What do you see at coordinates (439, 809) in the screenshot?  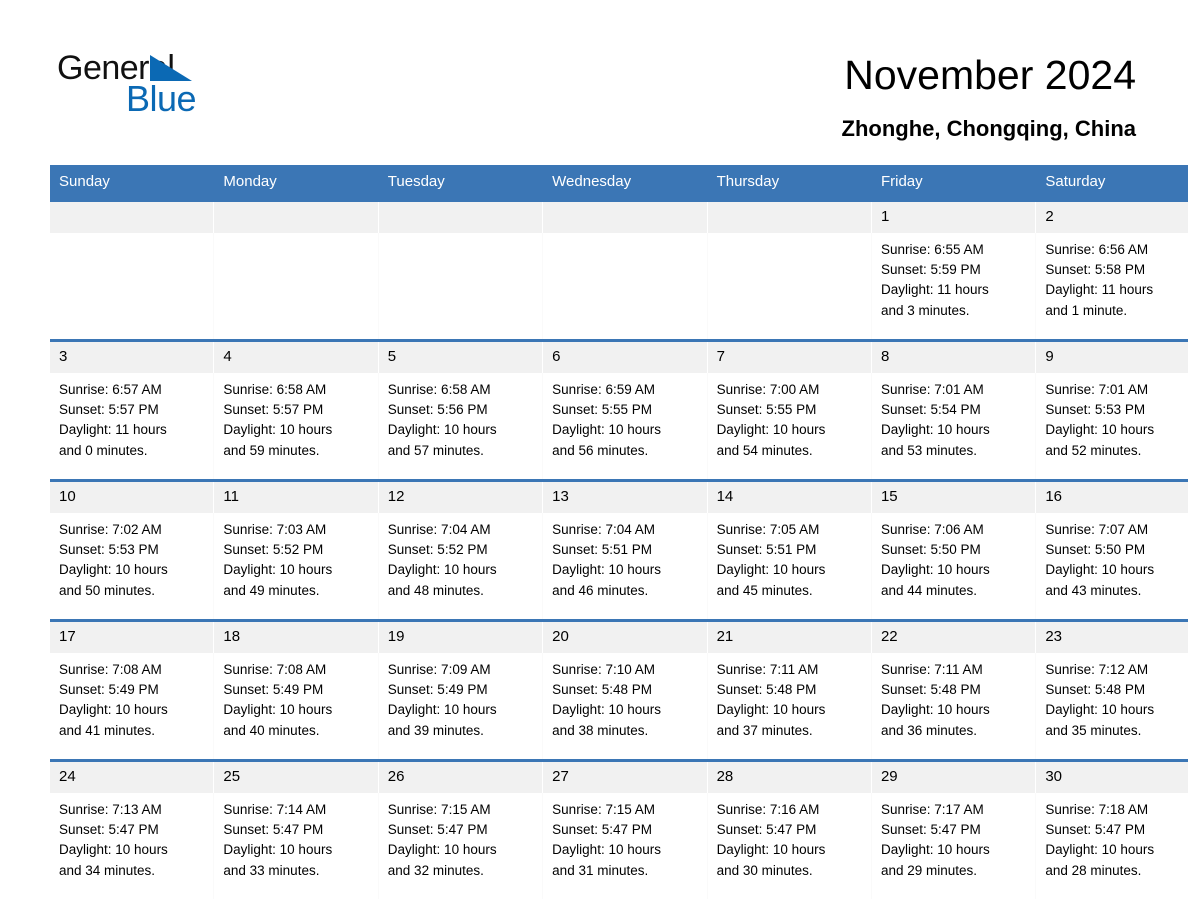 I see `sunrise-text: Sunrise: 7:15 AM` at bounding box center [439, 809].